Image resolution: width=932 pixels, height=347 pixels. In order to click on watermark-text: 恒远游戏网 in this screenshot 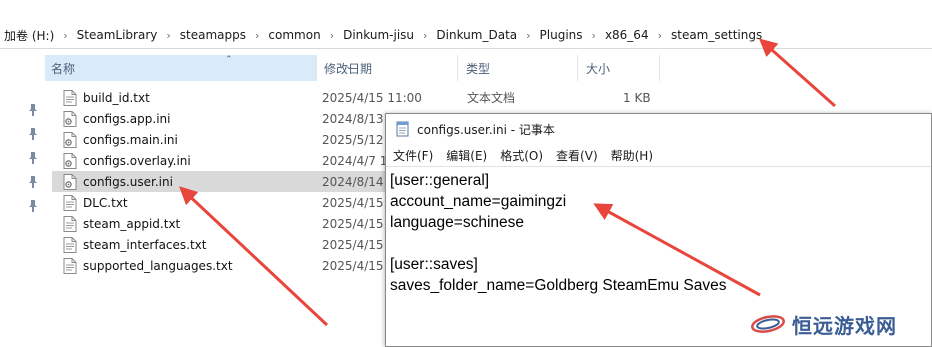, I will do `click(844, 325)`.